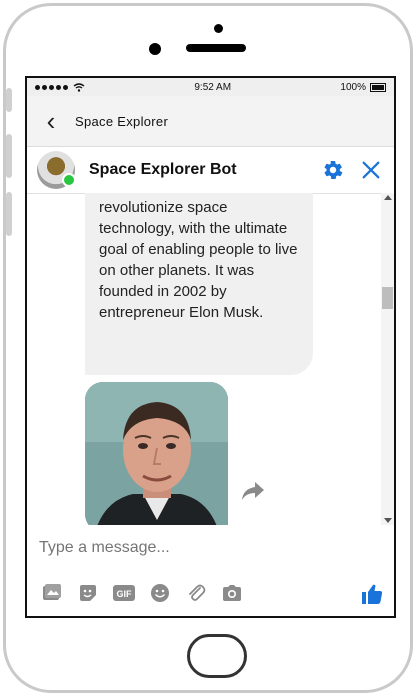 The height and width of the screenshot is (700, 420). What do you see at coordinates (160, 593) in the screenshot?
I see `emoji-icon` at bounding box center [160, 593].